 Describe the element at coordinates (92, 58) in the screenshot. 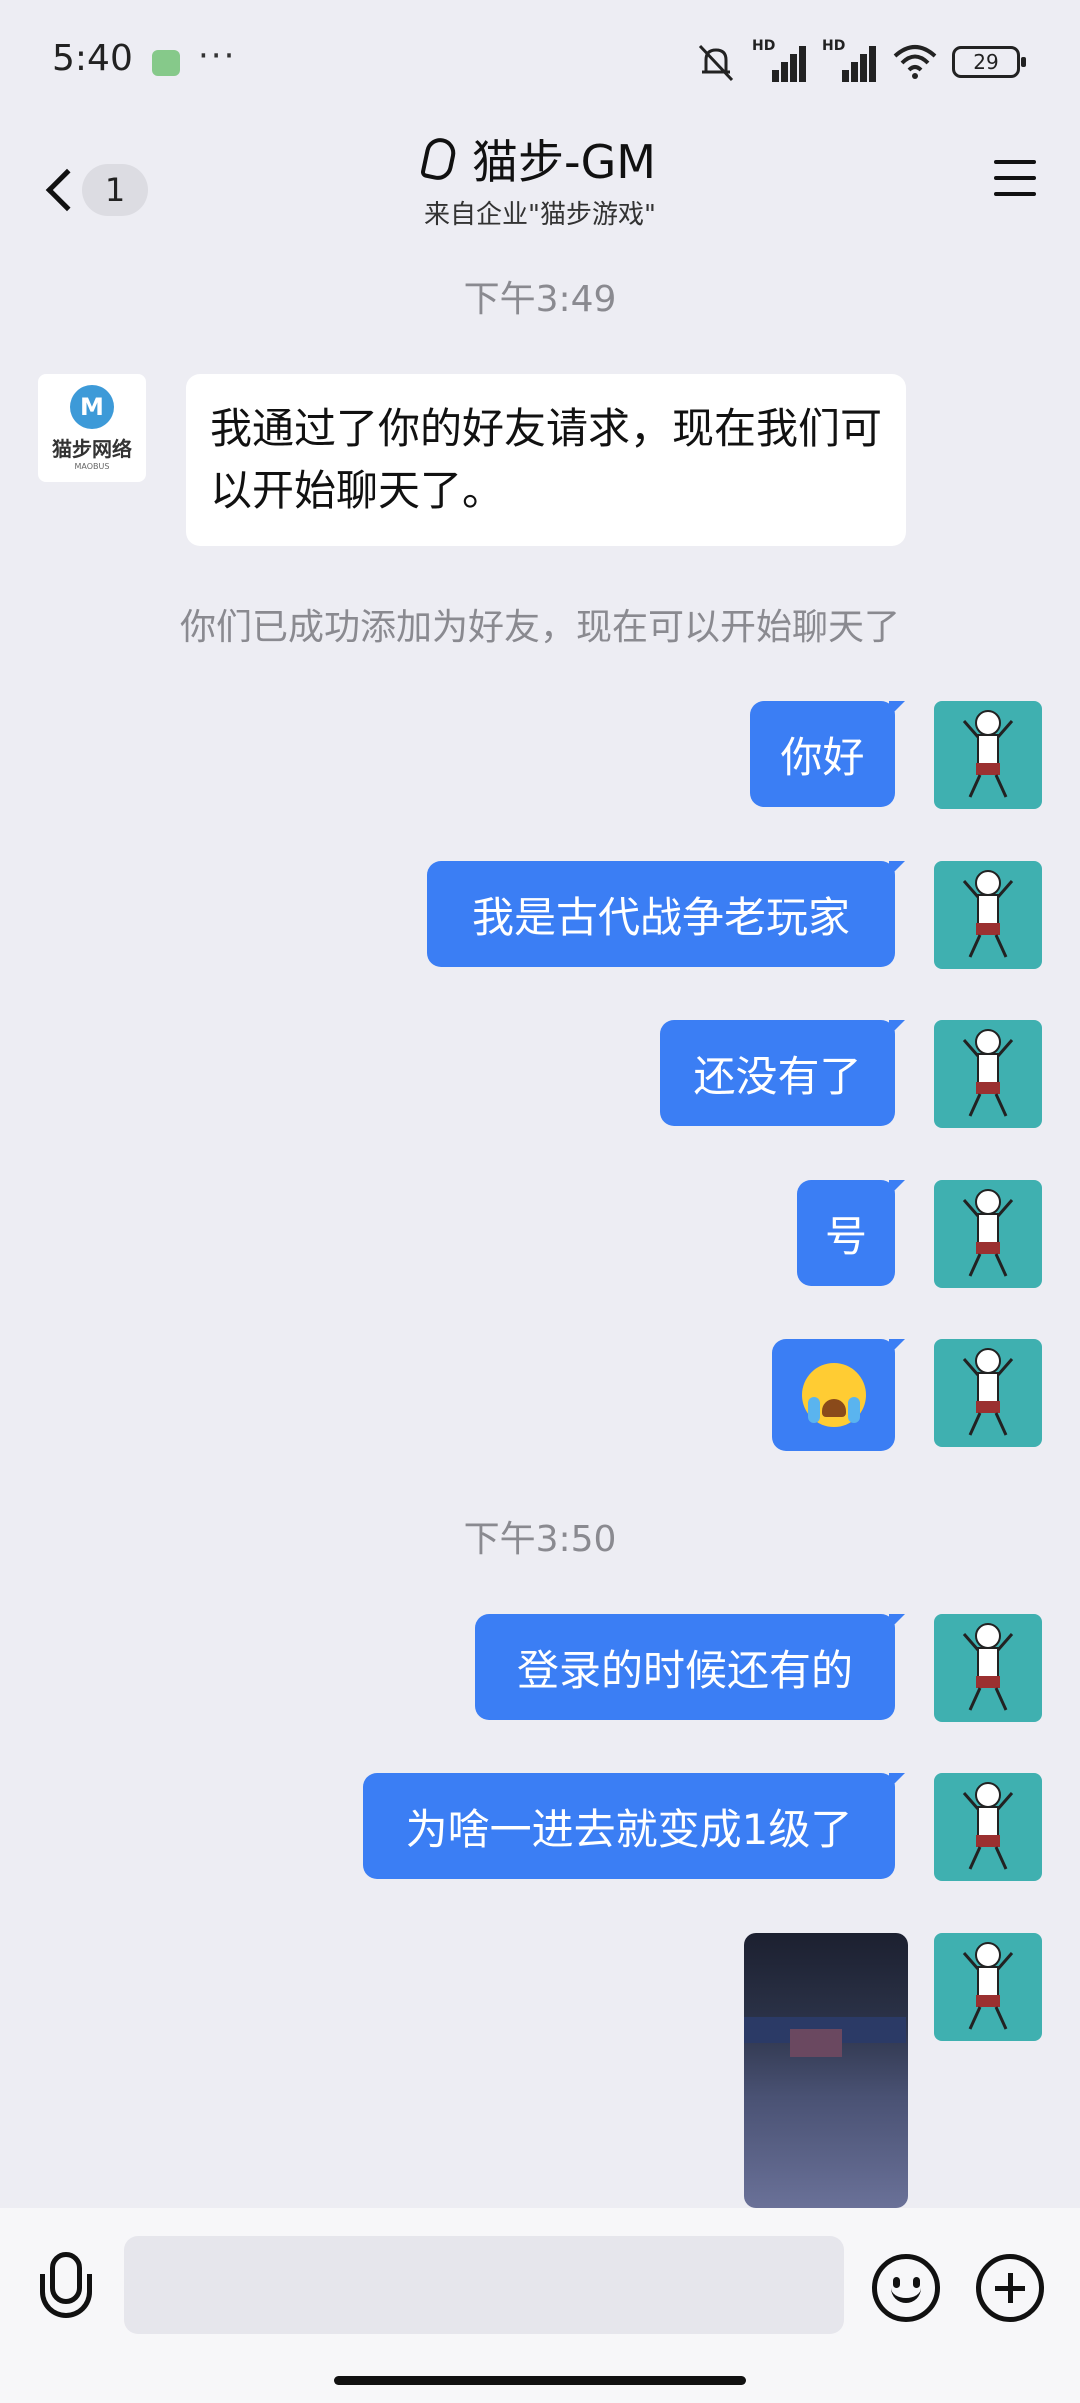

I see `status-time: 5:40` at that location.